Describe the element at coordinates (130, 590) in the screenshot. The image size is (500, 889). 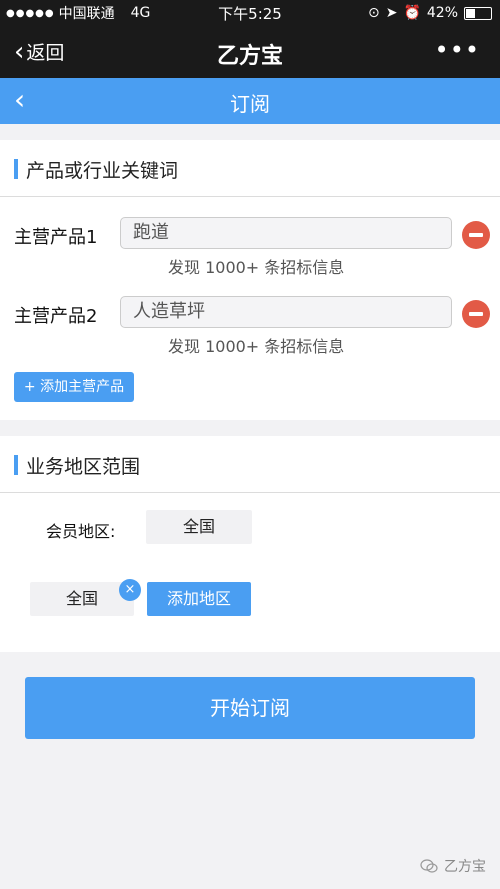
I see `remove-region-icon: ×` at that location.